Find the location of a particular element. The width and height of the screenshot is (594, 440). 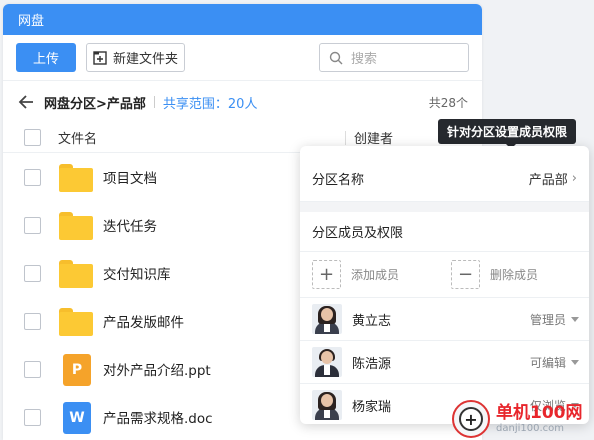

remove-member-button: 删除成员 is located at coordinates (514, 274).